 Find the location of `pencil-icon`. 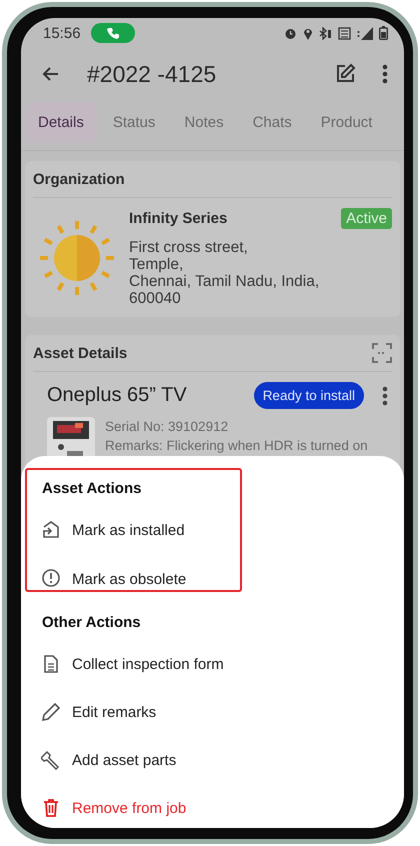

pencil-icon is located at coordinates (51, 712).